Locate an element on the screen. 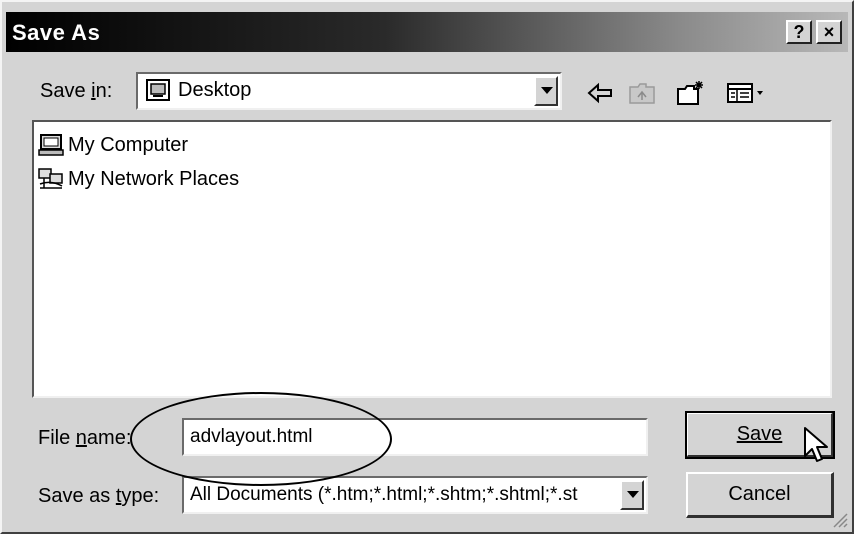 The image size is (854, 534). file-name-field: advlayout.html is located at coordinates (415, 437).